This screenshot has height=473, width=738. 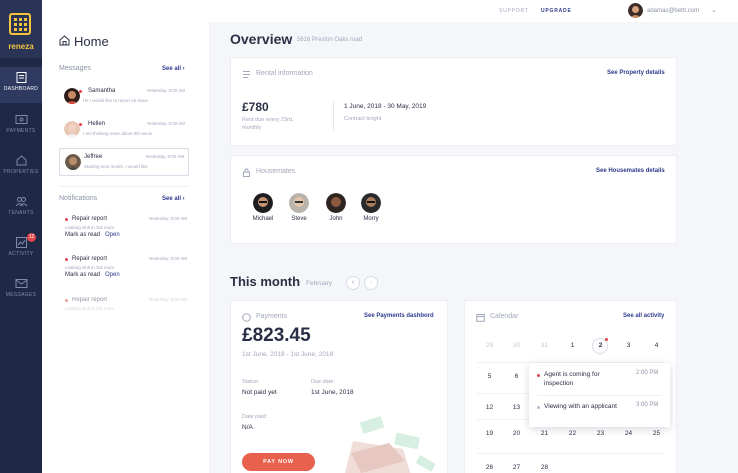 I want to click on payments-label: Payments, so click(x=272, y=316).